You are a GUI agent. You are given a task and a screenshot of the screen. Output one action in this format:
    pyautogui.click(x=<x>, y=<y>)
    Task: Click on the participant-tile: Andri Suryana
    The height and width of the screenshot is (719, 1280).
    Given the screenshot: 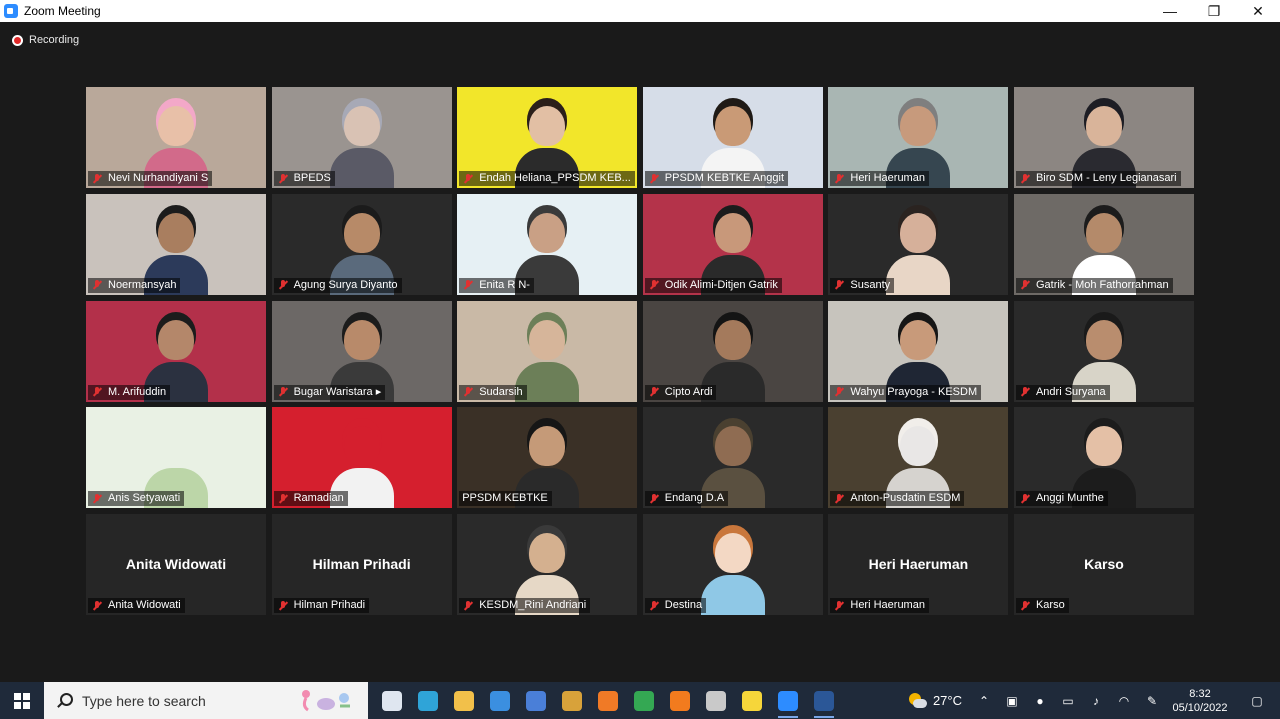 What is the action you would take?
    pyautogui.click(x=1103, y=351)
    